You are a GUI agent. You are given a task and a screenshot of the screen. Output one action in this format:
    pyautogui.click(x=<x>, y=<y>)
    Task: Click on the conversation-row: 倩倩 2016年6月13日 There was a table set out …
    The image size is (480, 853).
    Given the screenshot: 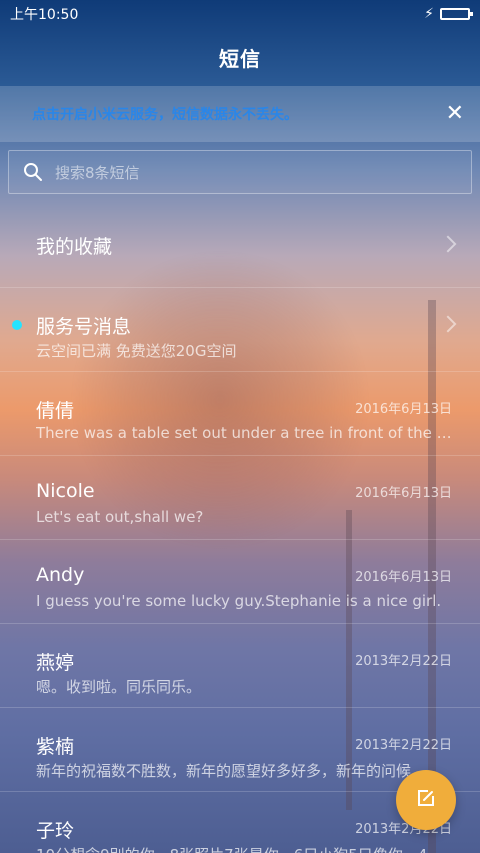 What is the action you would take?
    pyautogui.click(x=240, y=414)
    